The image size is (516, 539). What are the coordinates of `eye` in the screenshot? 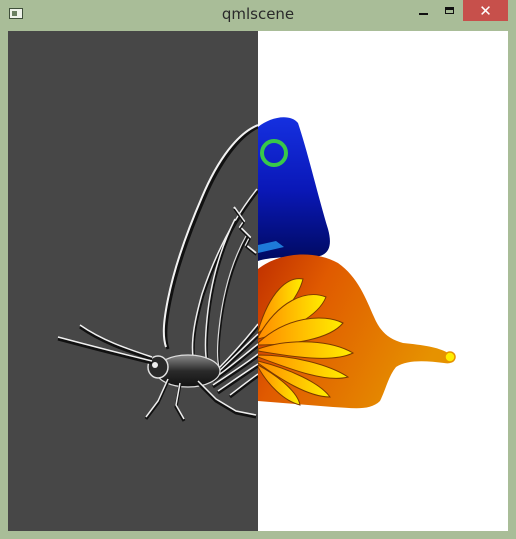 It's located at (155, 365).